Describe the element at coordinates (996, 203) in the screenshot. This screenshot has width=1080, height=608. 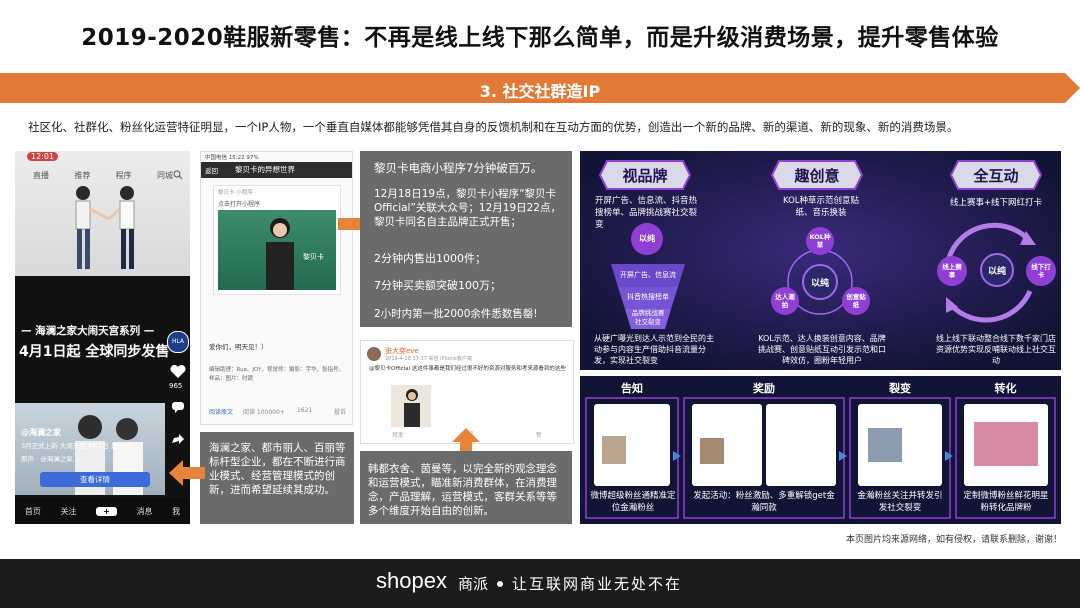
I see `pillar3-desc: 线上赛事+线下网红打卡` at that location.